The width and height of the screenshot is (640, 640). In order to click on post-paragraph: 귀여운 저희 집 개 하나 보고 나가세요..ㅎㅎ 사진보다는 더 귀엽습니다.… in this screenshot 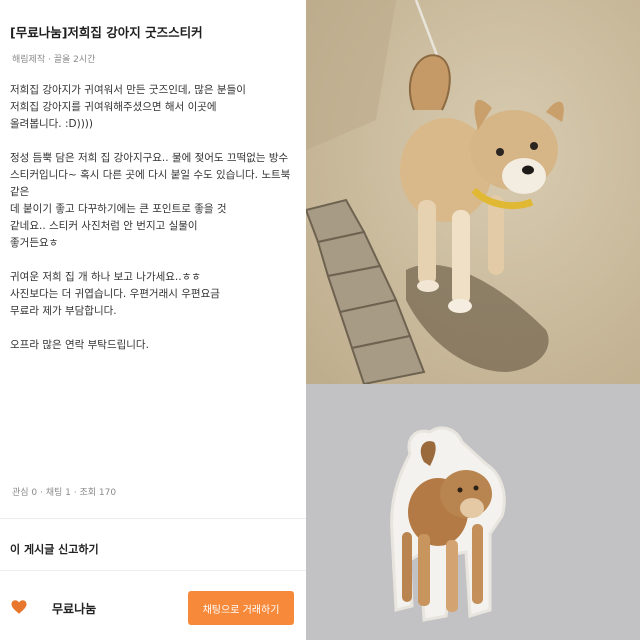, I will do `click(115, 294)`.